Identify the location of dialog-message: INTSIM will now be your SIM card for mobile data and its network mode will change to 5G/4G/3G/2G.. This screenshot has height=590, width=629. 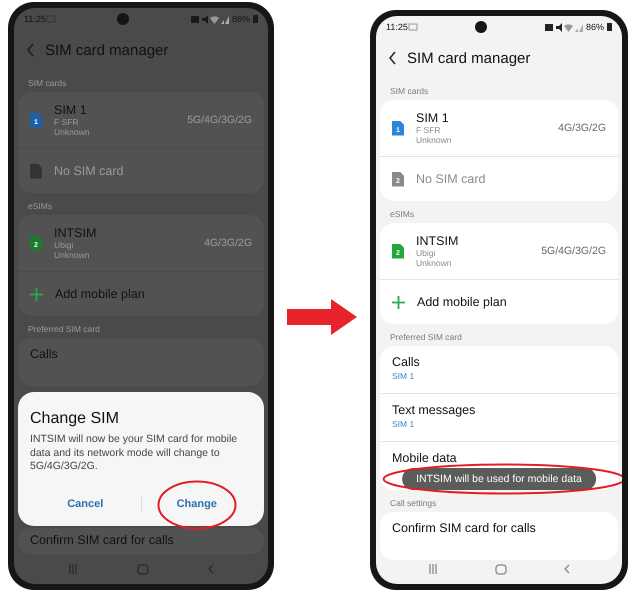
(134, 453).